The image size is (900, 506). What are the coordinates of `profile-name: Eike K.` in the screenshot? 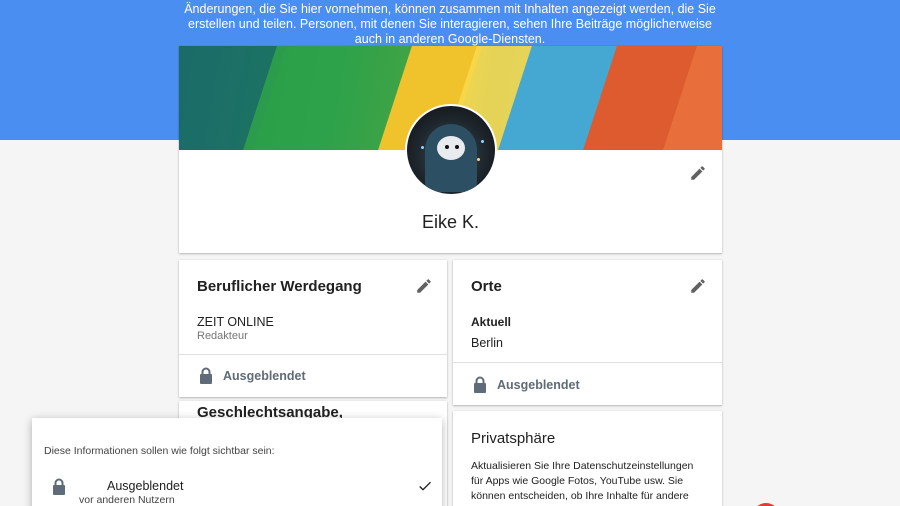 It's located at (450, 222).